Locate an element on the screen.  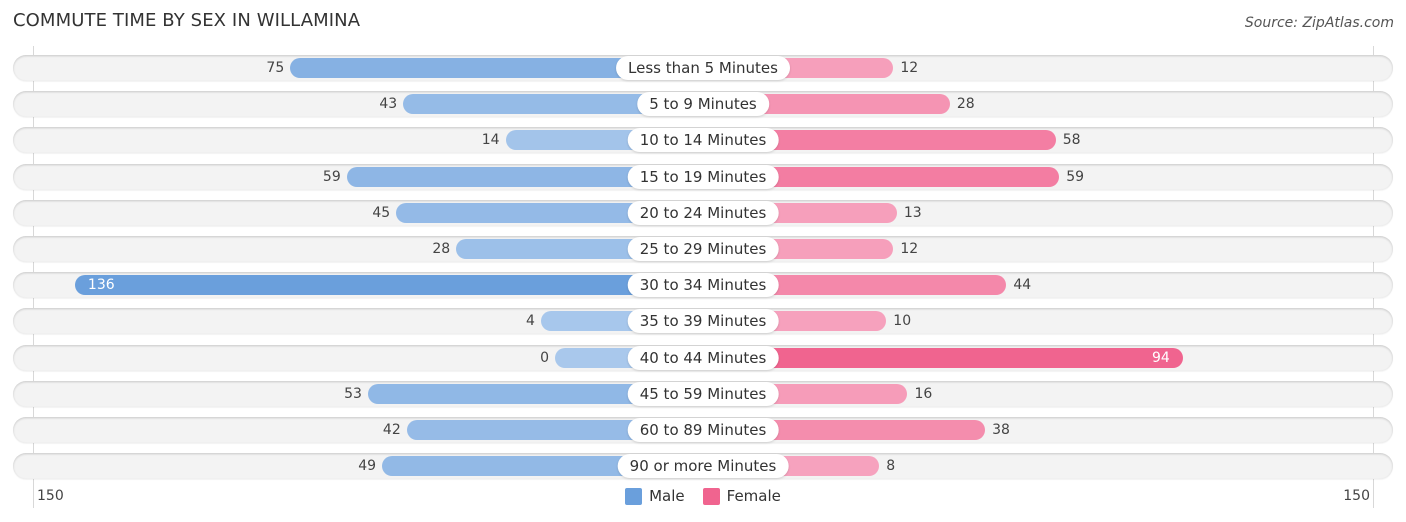
value-label-male: 136 is located at coordinates (101, 285).